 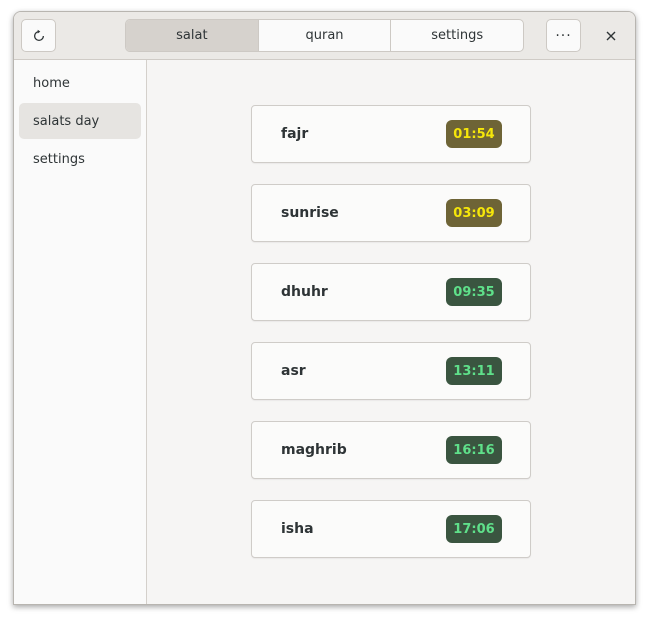 I want to click on prayer-name: isha, so click(x=297, y=529).